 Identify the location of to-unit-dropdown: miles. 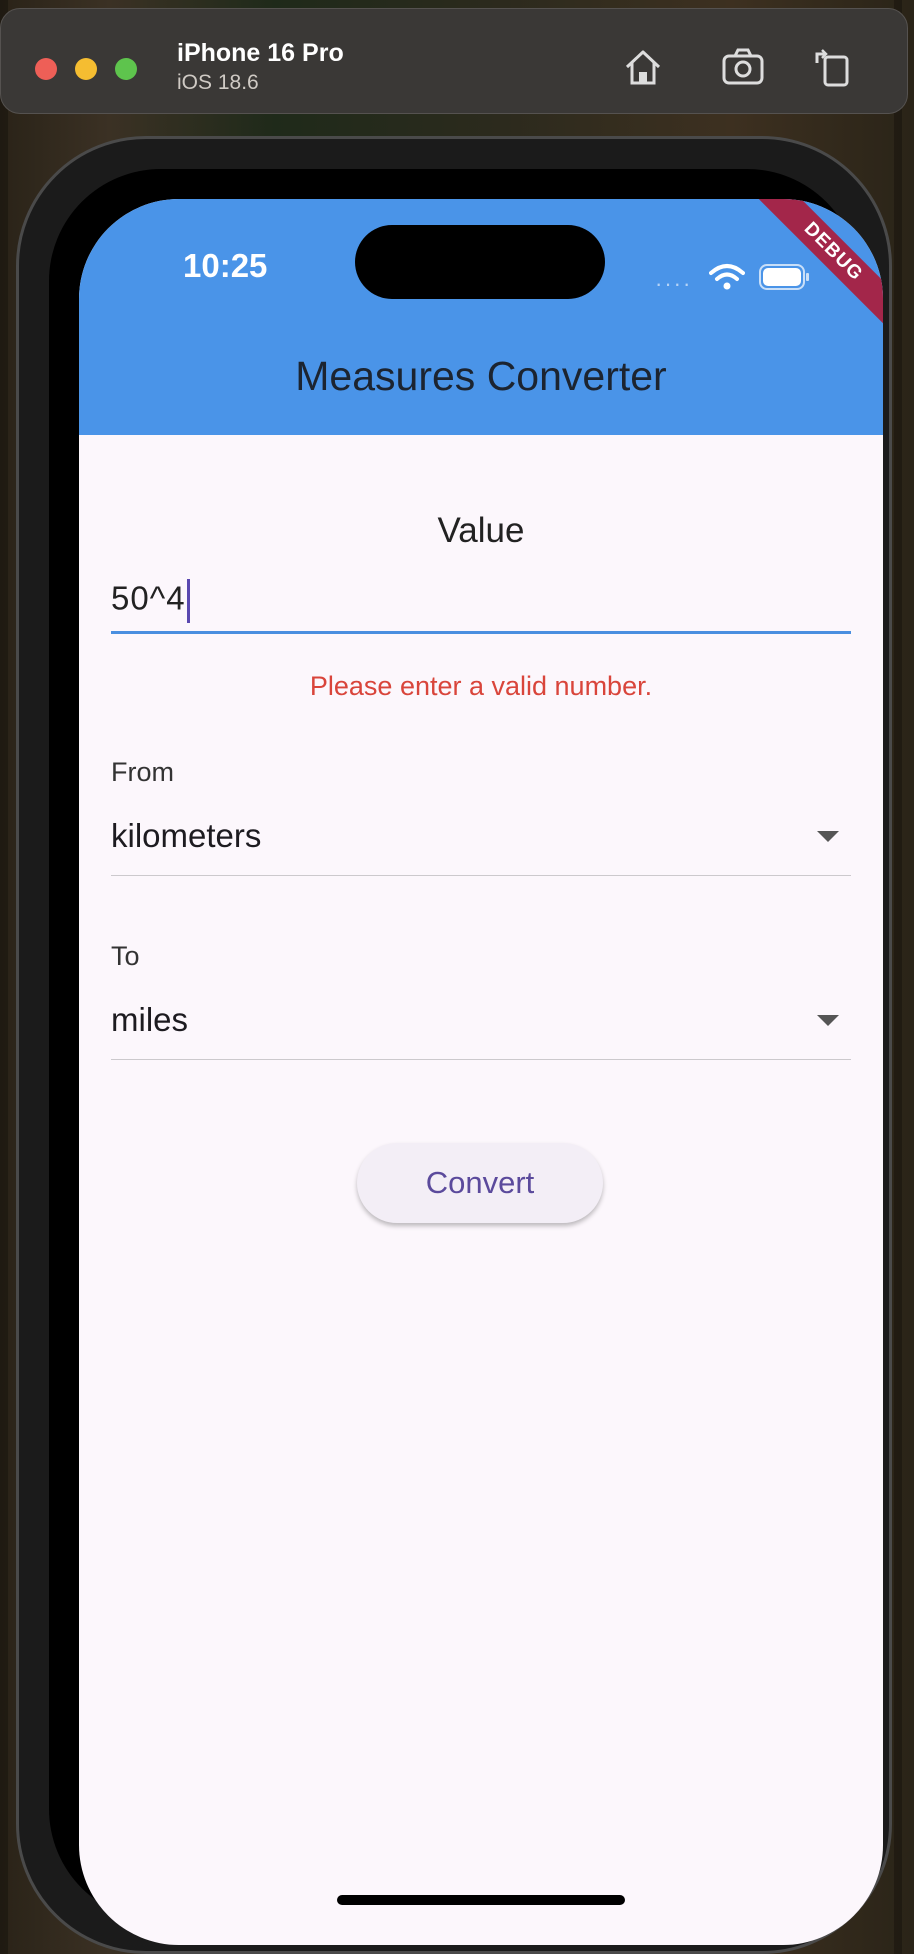
(481, 1026).